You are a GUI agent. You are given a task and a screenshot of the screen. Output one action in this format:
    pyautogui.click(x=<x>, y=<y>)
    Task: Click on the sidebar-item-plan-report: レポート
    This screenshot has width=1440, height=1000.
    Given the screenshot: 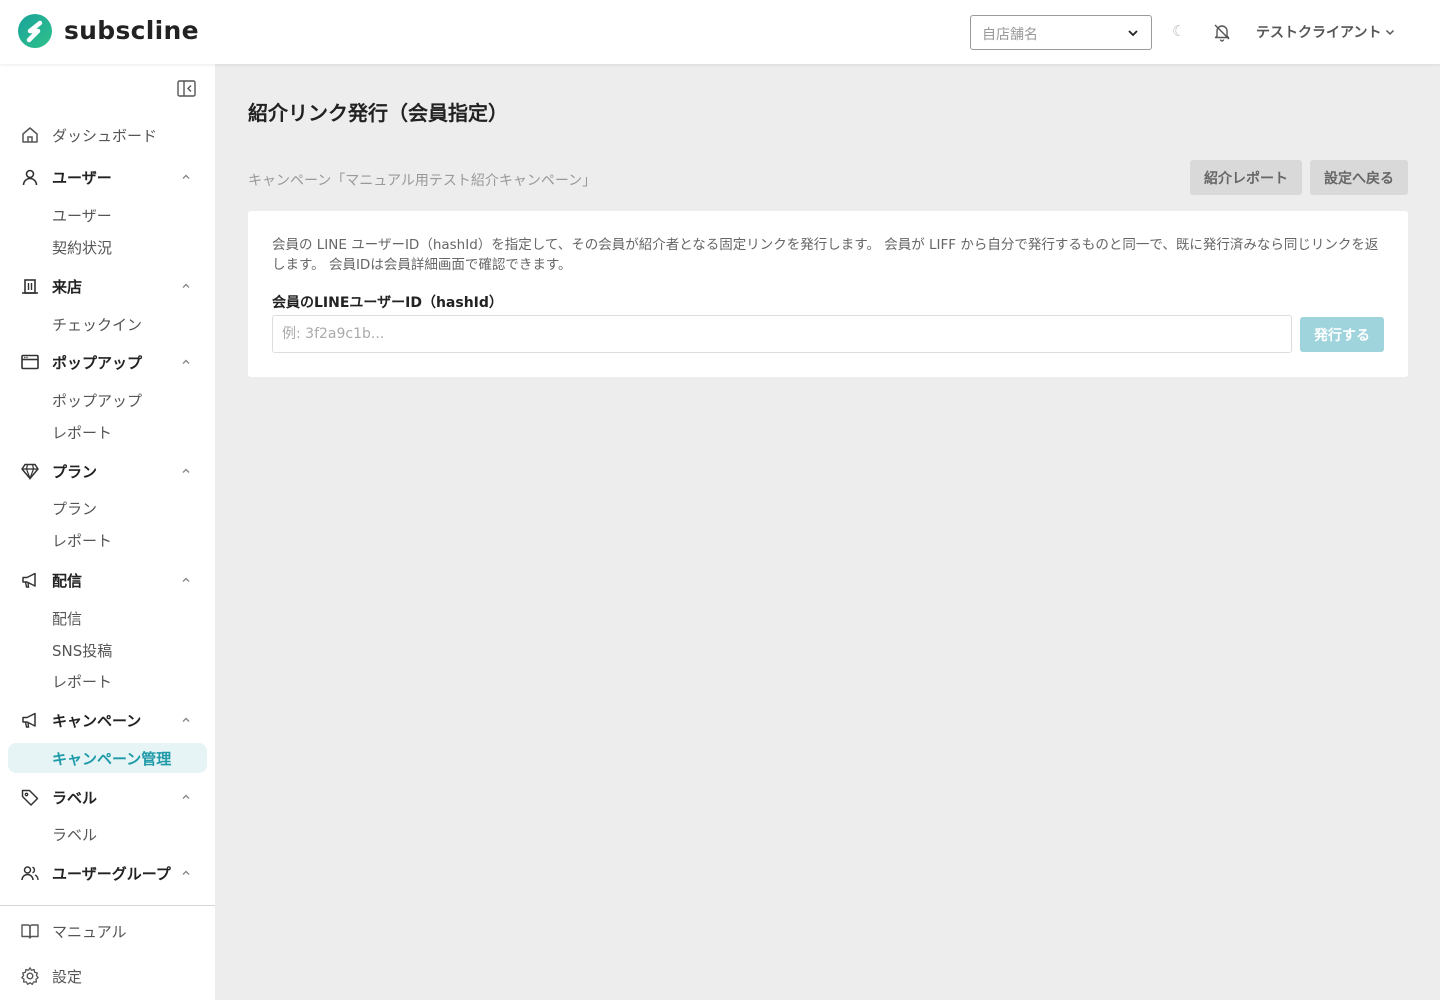 What is the action you would take?
    pyautogui.click(x=82, y=540)
    